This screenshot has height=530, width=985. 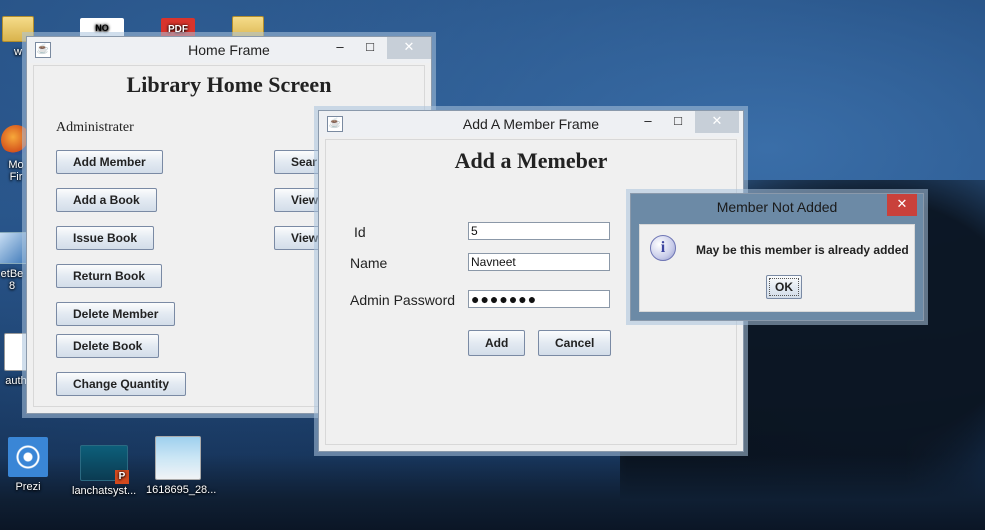 I want to click on desktop-icon-label: etBe 8, so click(x=12, y=280).